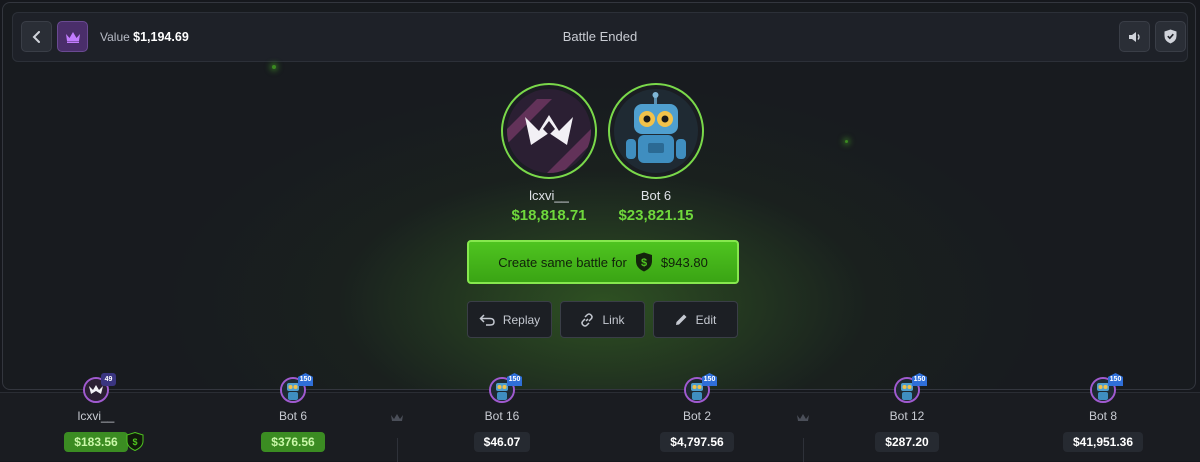 Image resolution: width=1200 pixels, height=462 pixels. Describe the element at coordinates (907, 416) in the screenshot. I see `slot-name: Bot 12` at that location.